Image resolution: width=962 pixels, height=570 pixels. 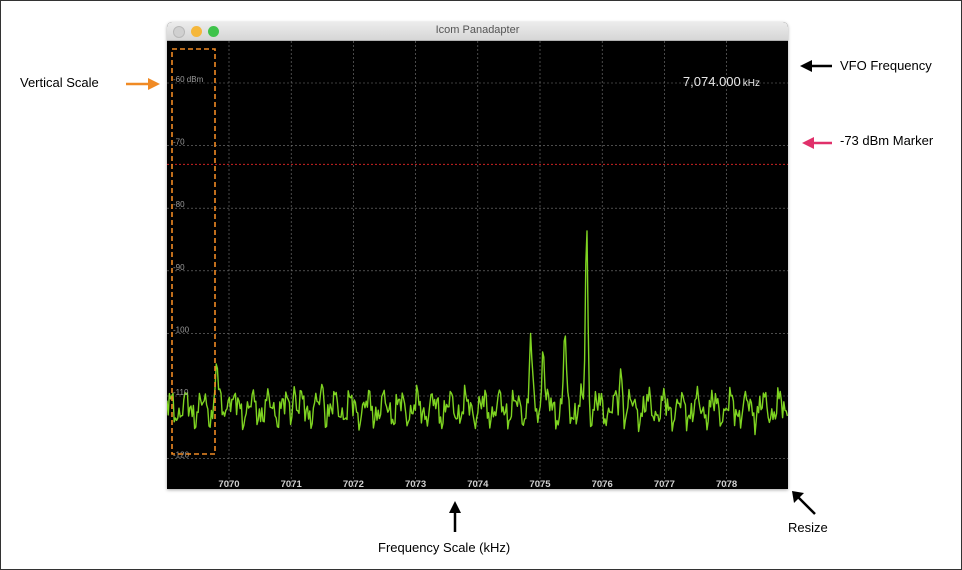 I want to click on frequency-scale-label: 7076, so click(x=602, y=484).